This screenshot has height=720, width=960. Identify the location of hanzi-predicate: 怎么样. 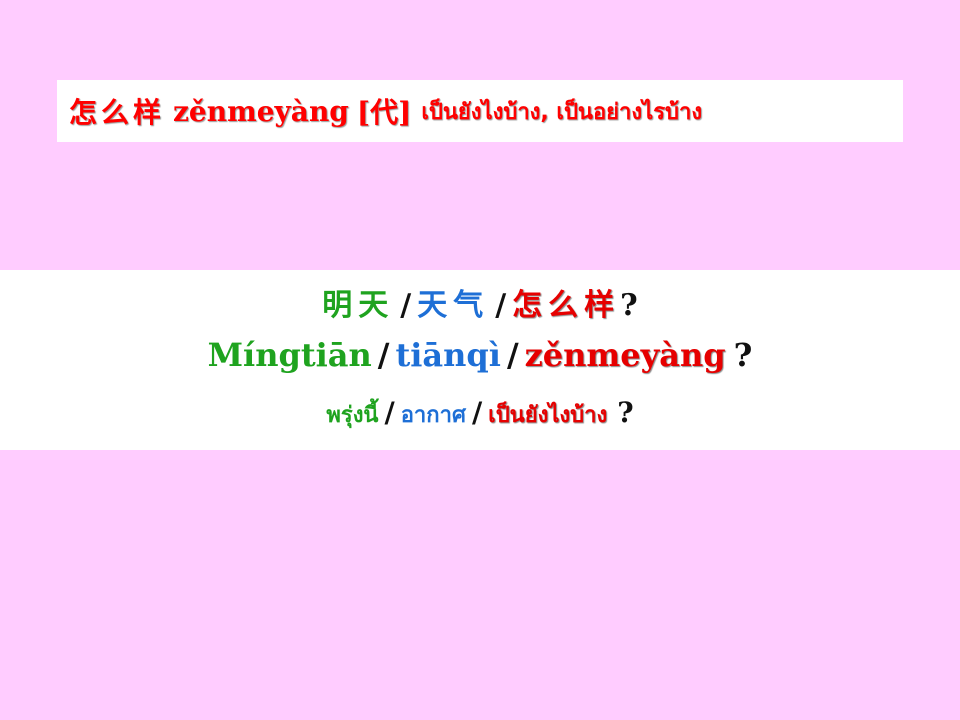
(566, 305).